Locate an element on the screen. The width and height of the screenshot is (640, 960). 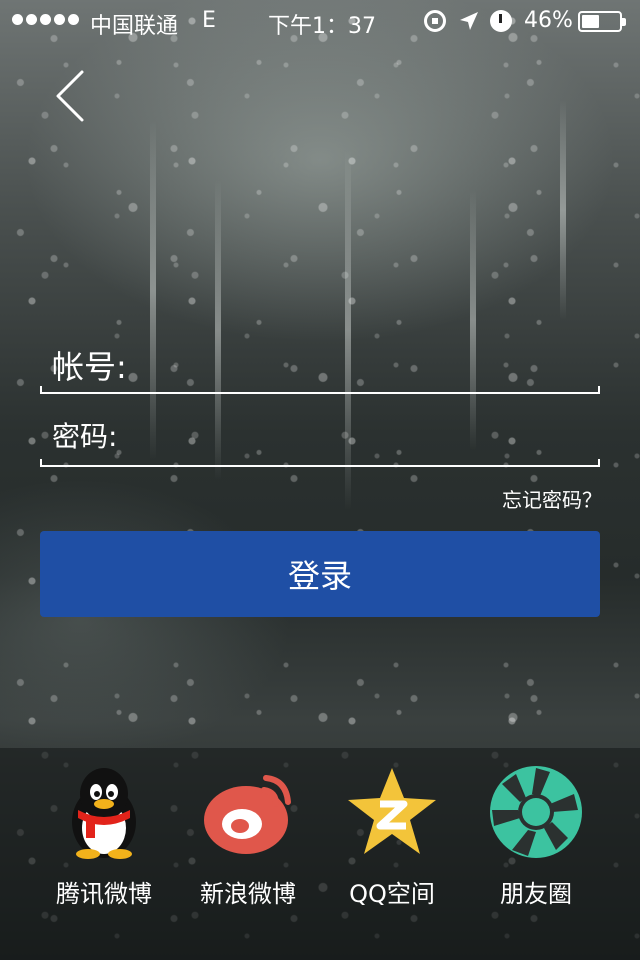
status-time: 下午1：37 is located at coordinates (322, 26).